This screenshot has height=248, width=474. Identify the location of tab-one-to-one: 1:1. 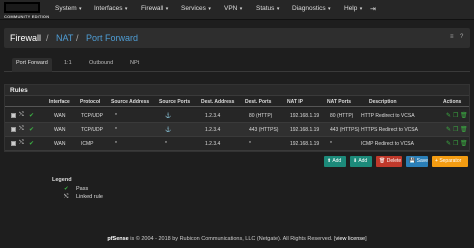
(68, 63).